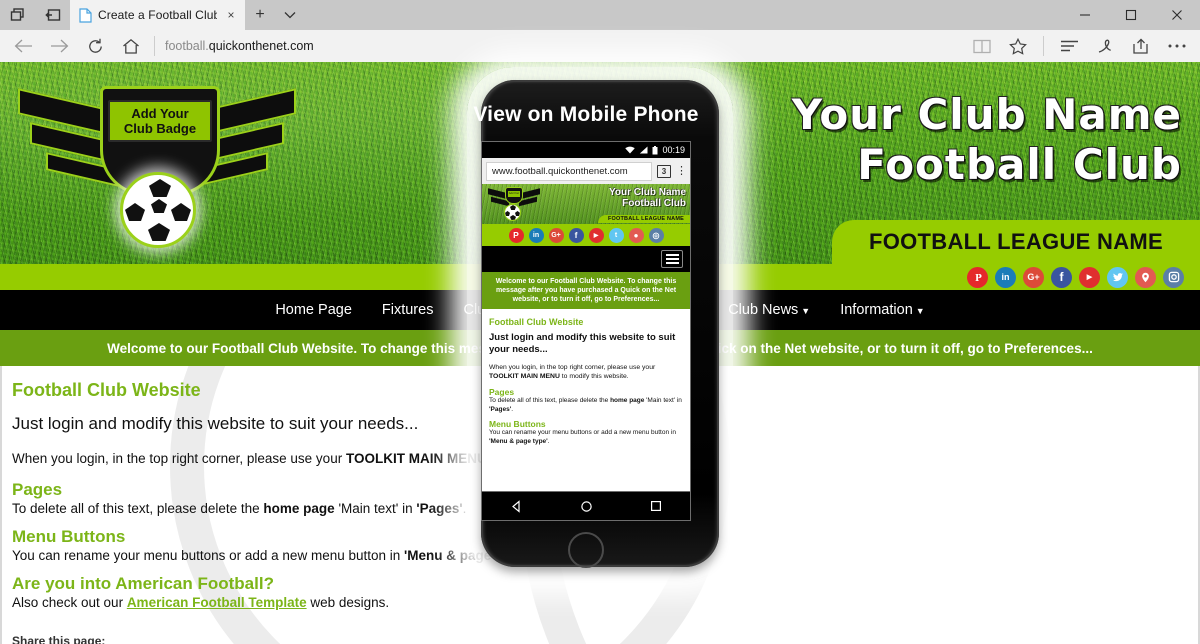  I want to click on phone-pages-bold-1: home page, so click(627, 400).